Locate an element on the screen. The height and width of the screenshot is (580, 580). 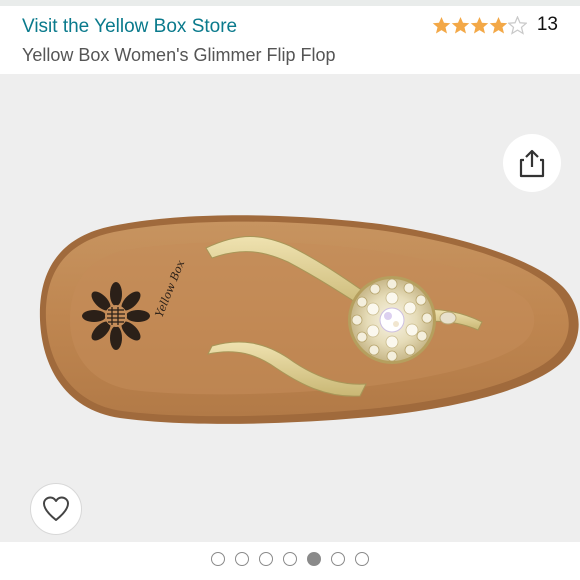
carousel-dot-active is located at coordinates (314, 559).